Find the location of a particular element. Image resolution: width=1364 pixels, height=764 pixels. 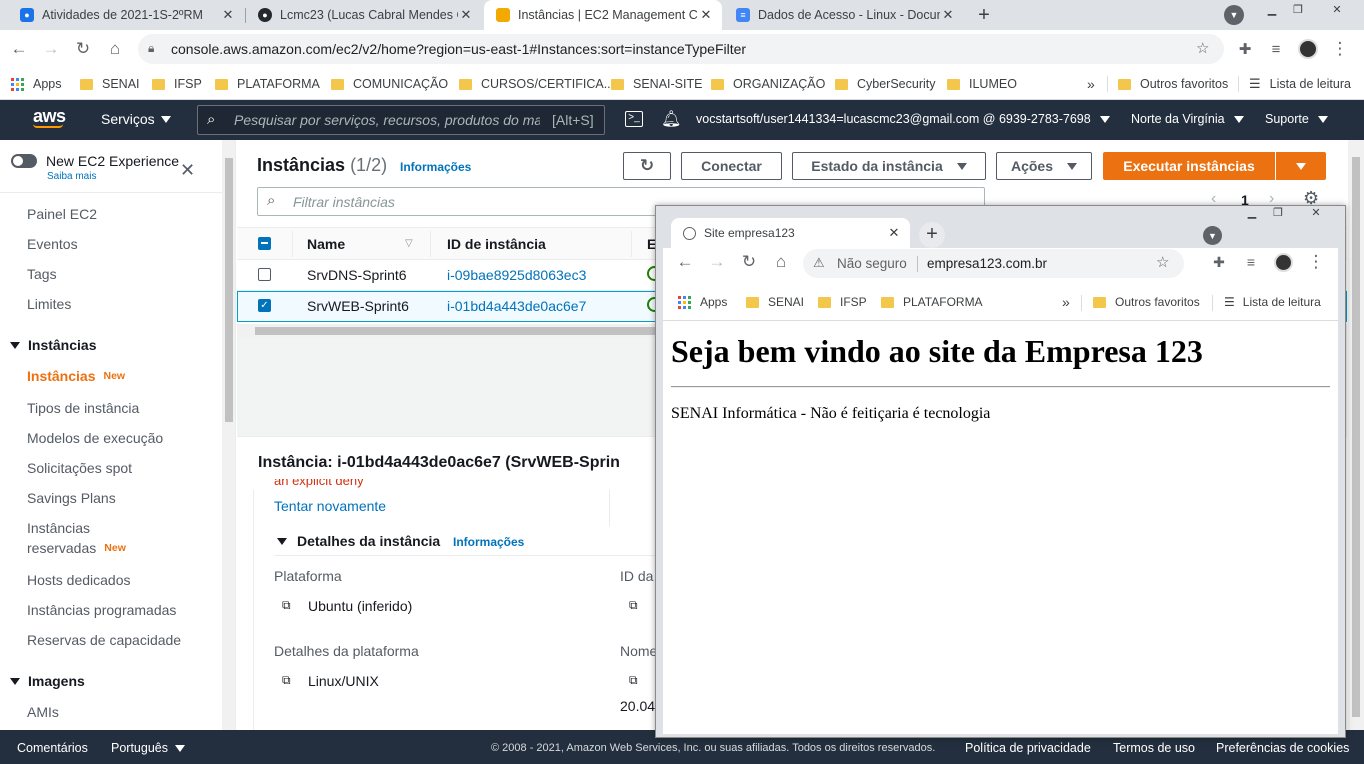

sort-icon: ▽ is located at coordinates (409, 243).